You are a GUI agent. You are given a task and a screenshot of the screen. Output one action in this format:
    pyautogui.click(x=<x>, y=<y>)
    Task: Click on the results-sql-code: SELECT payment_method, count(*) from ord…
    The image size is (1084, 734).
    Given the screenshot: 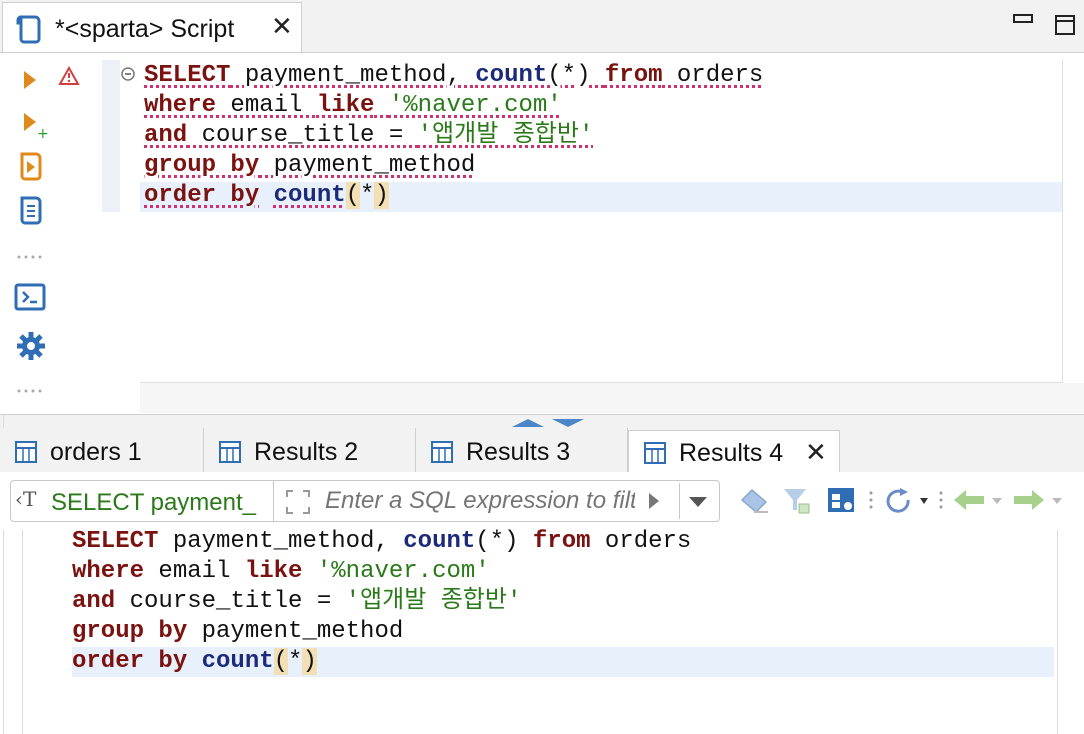 What is the action you would take?
    pyautogui.click(x=381, y=602)
    